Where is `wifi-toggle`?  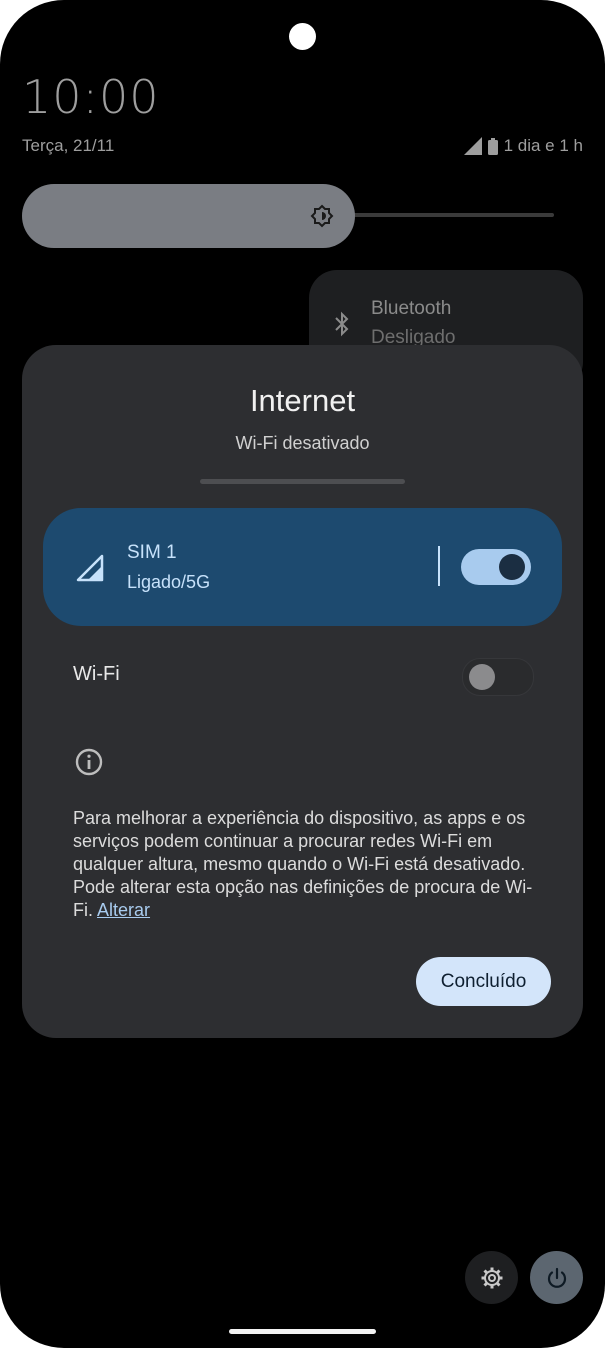 wifi-toggle is located at coordinates (498, 677).